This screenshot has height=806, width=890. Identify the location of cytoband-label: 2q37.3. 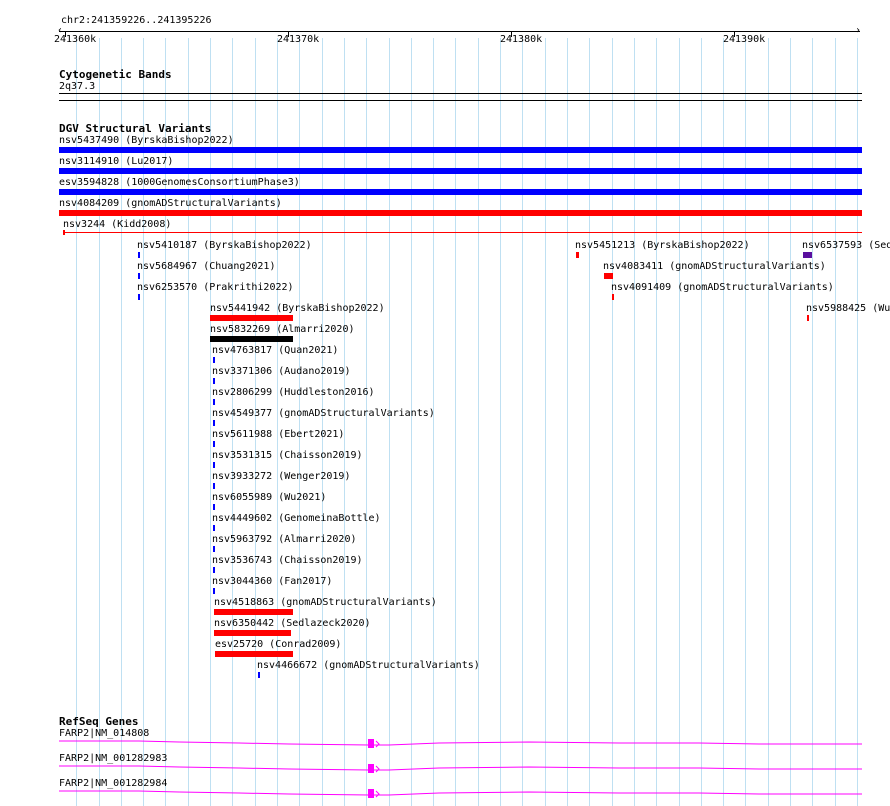
(77, 86).